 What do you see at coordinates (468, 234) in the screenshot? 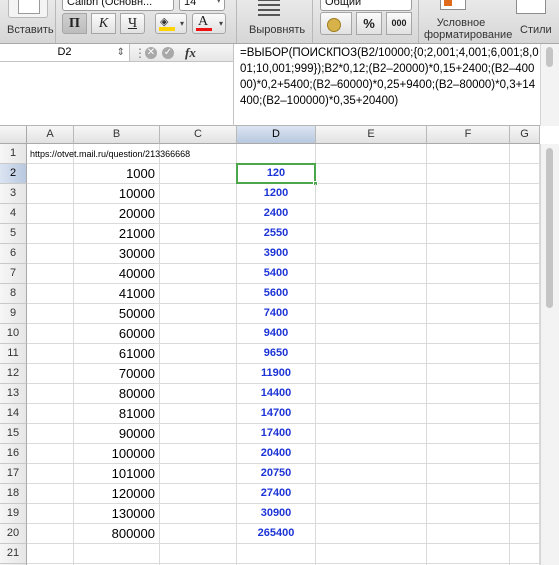
I see `cell-f5` at bounding box center [468, 234].